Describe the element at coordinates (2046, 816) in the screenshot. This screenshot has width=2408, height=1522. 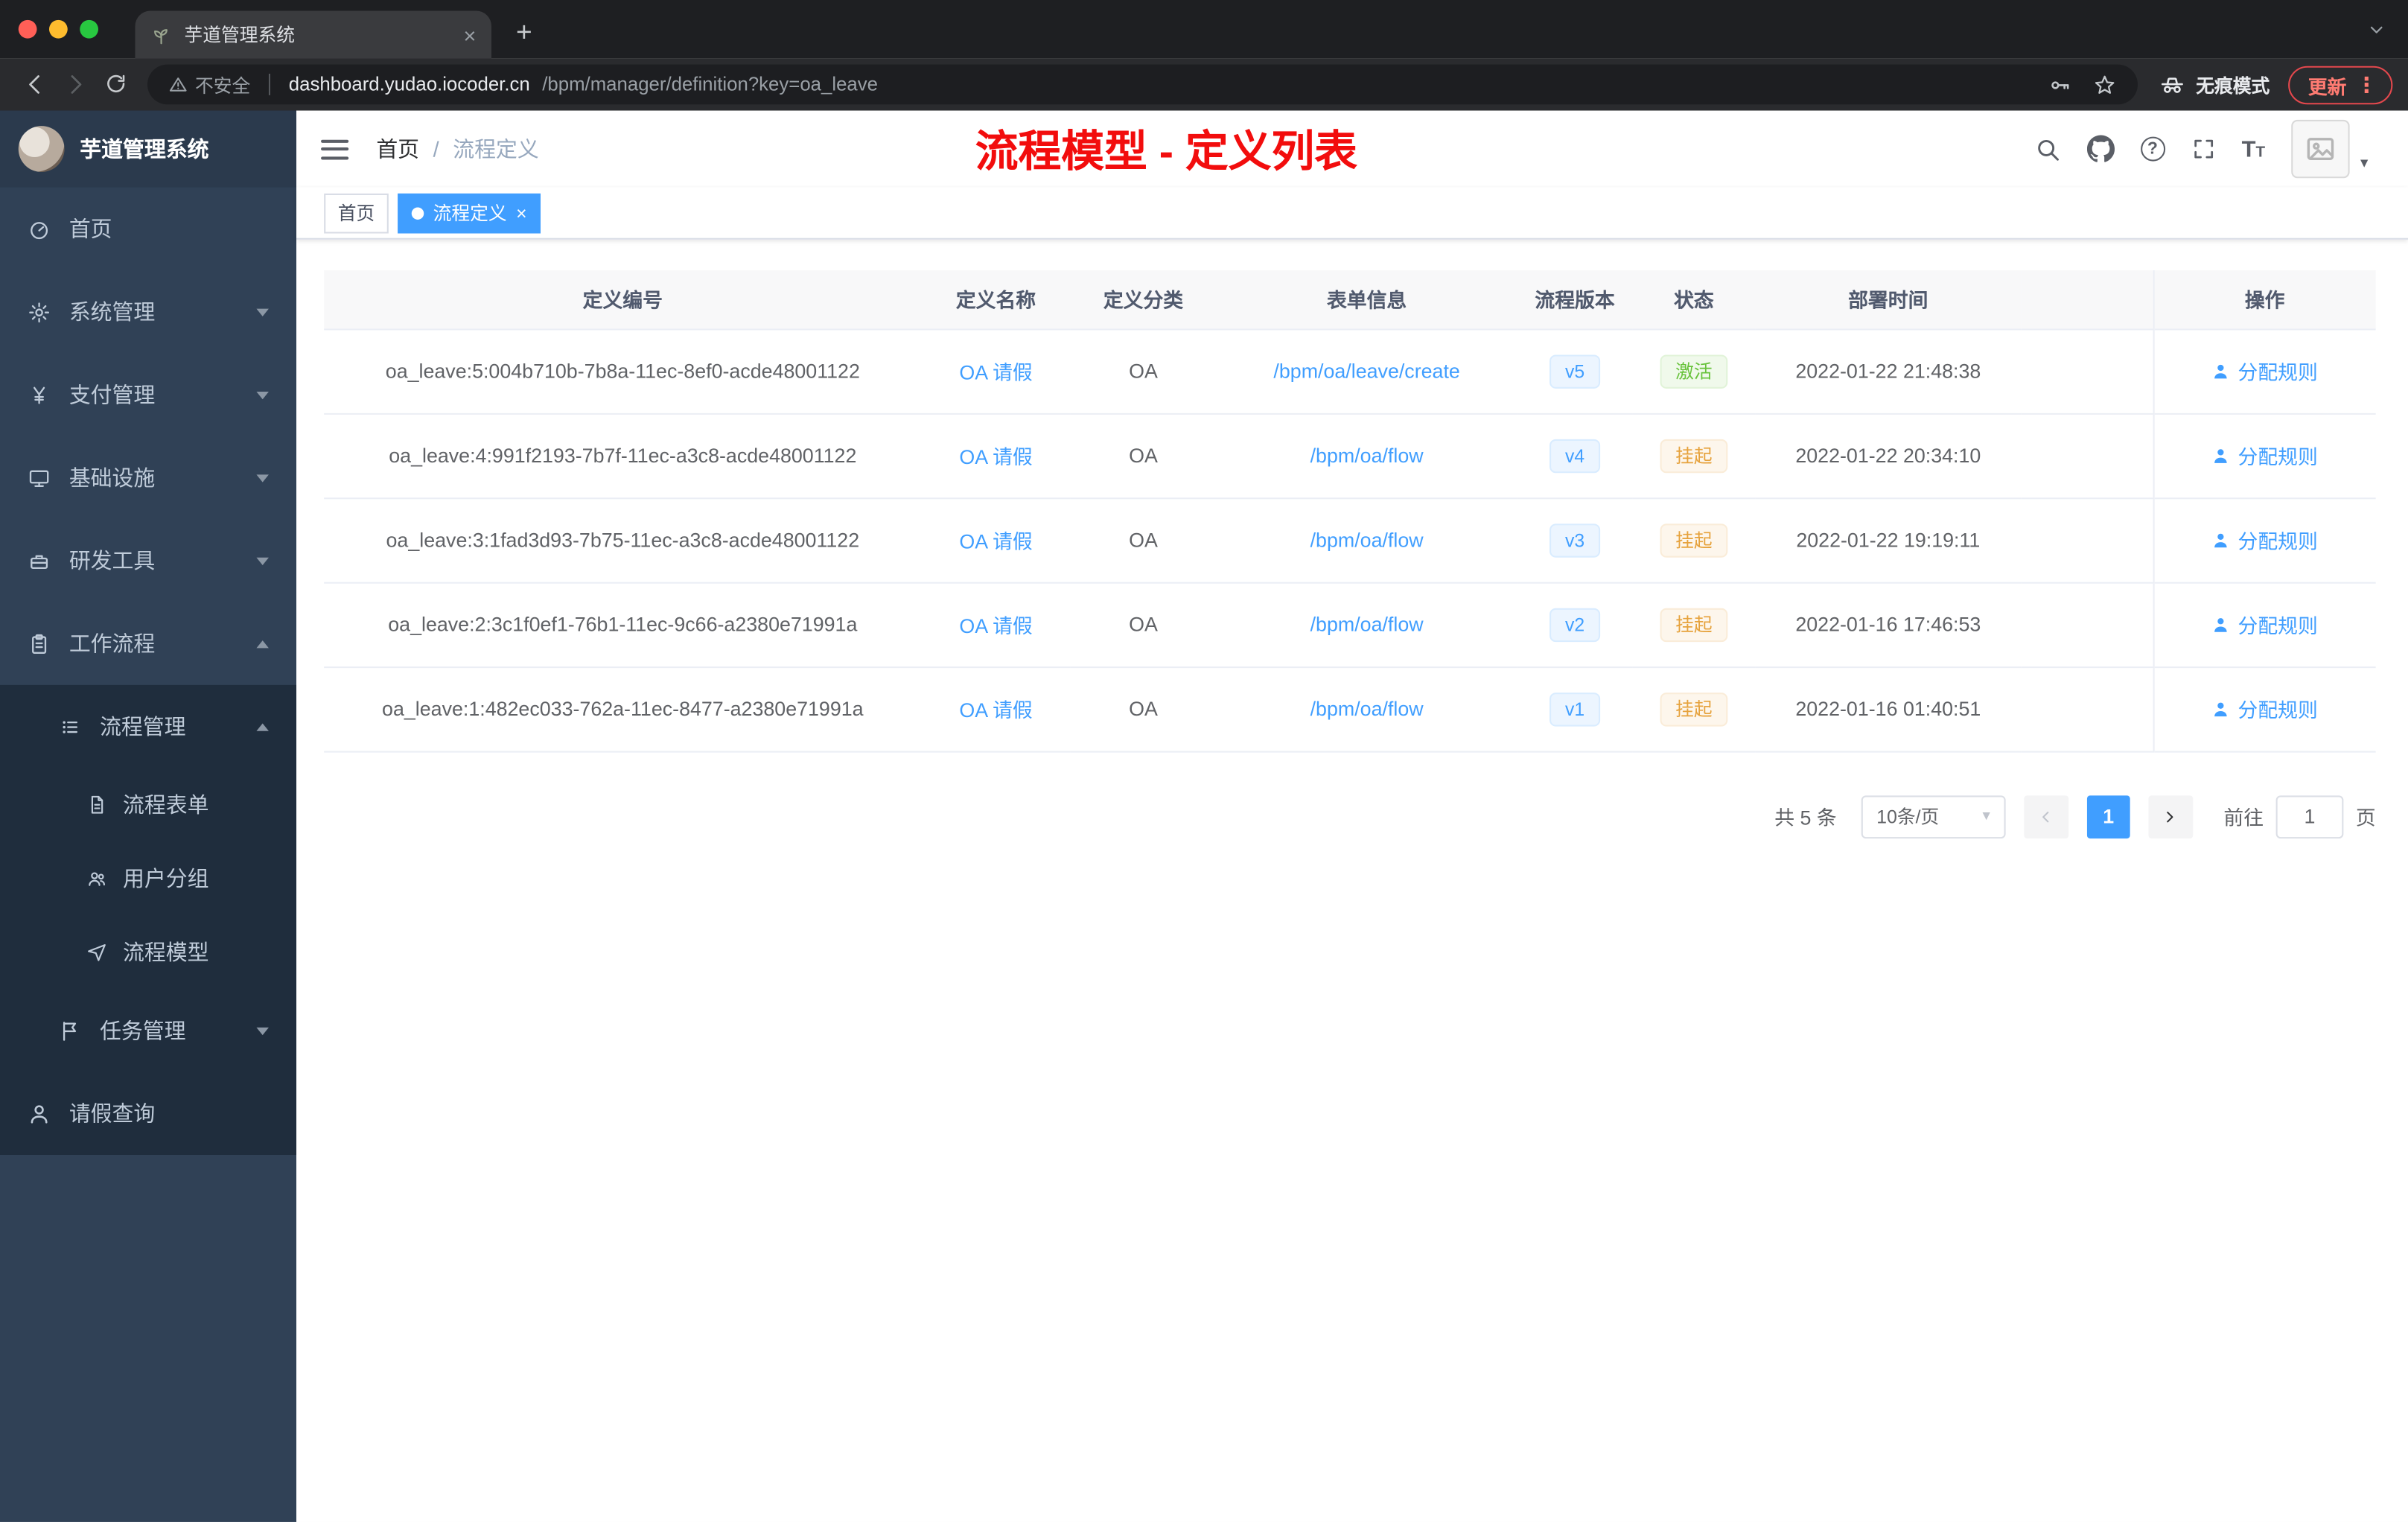
I see `prev-page-button` at that location.